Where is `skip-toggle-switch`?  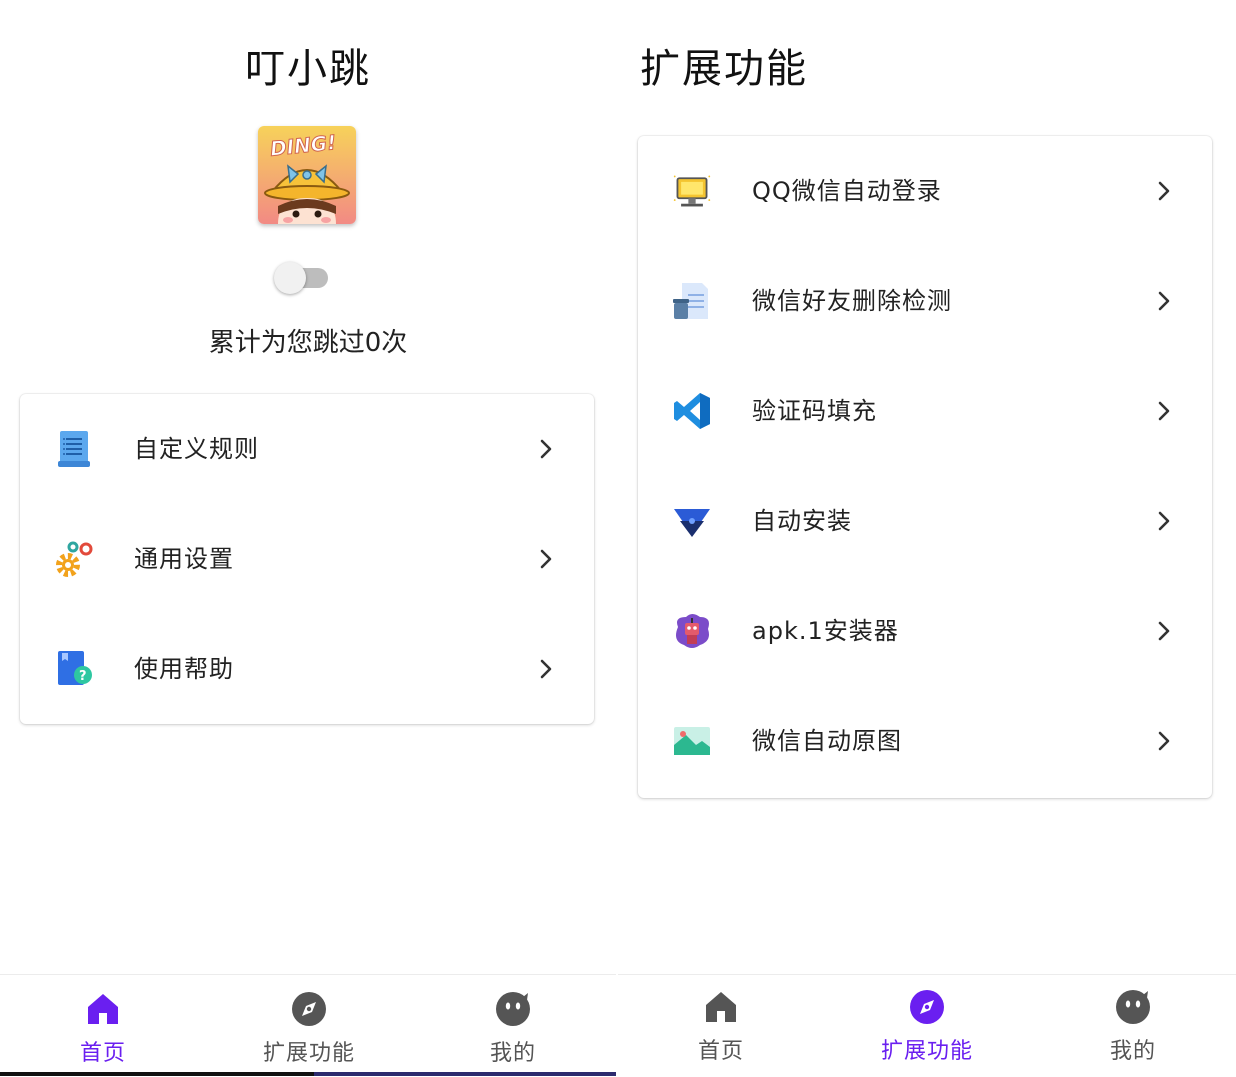 skip-toggle-switch is located at coordinates (302, 278).